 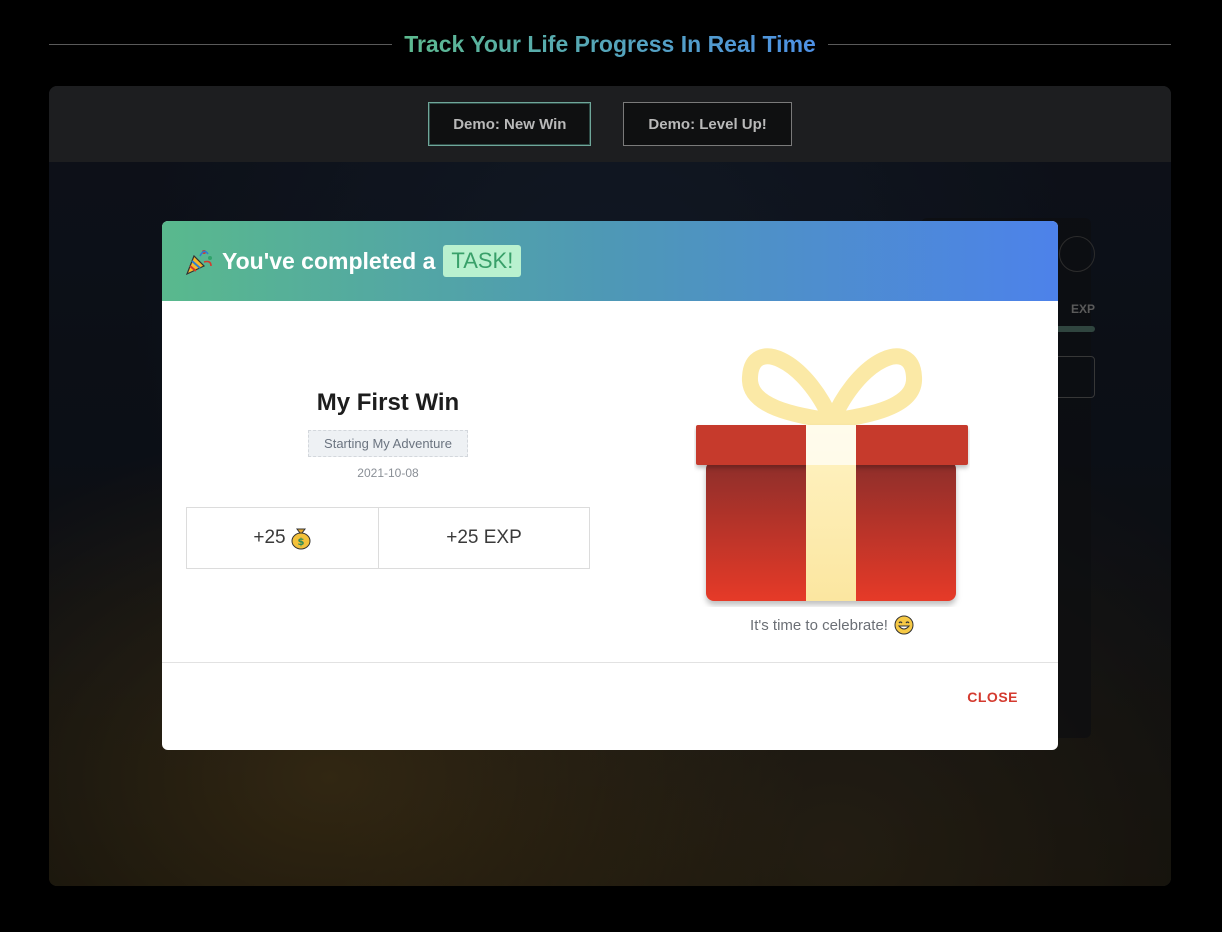 What do you see at coordinates (904, 625) in the screenshot?
I see `grinning-face-icon` at bounding box center [904, 625].